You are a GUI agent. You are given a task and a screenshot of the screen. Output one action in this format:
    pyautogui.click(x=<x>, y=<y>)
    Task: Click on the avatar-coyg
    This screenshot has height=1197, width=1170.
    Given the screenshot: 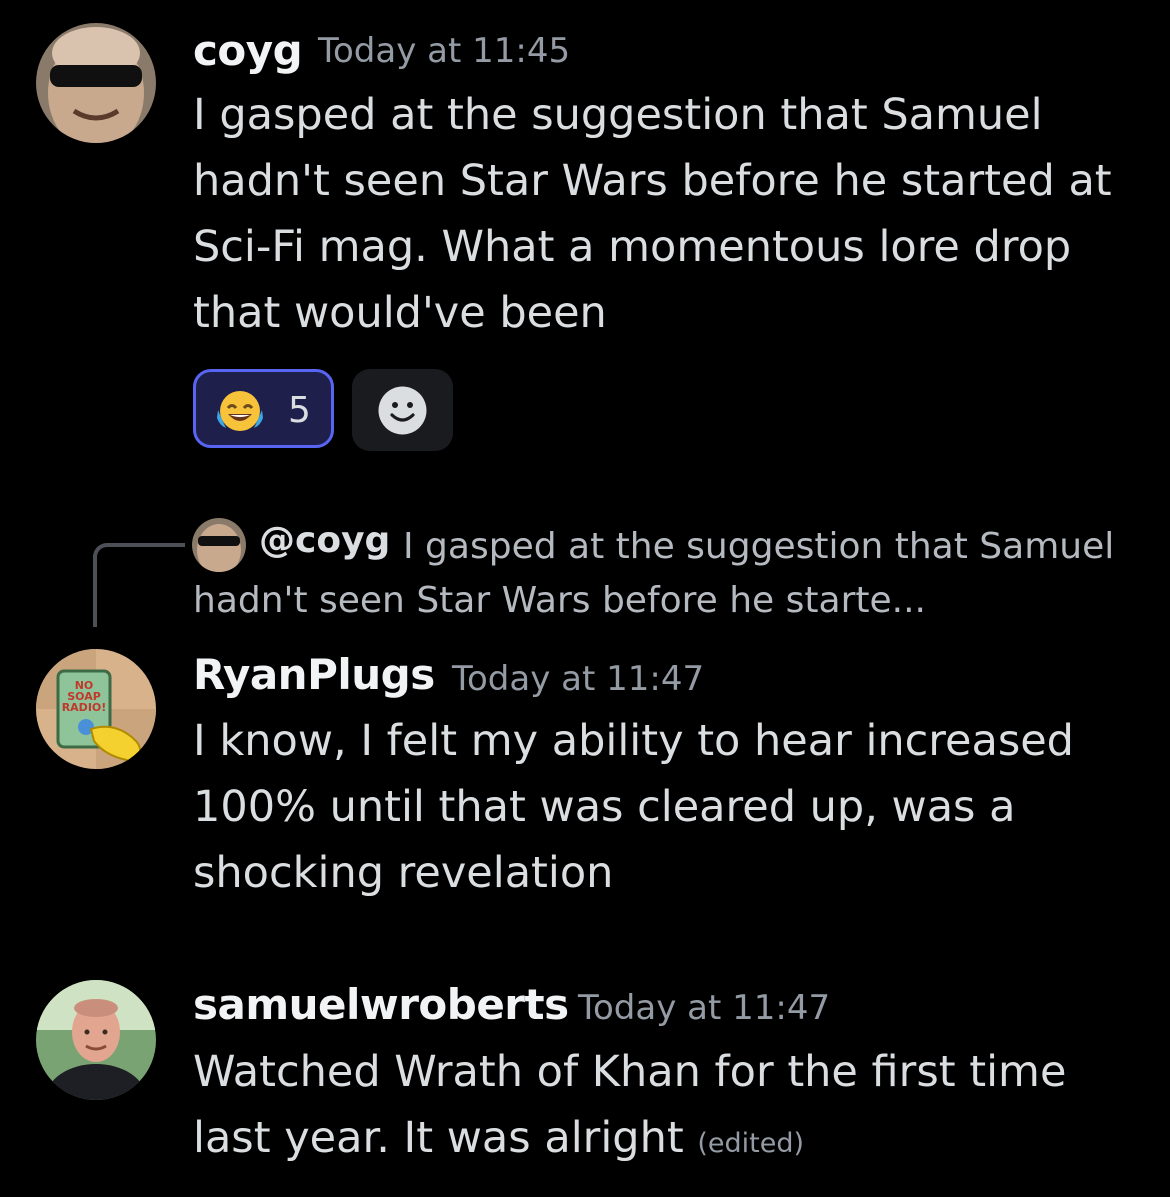 What is the action you would take?
    pyautogui.click(x=96, y=83)
    